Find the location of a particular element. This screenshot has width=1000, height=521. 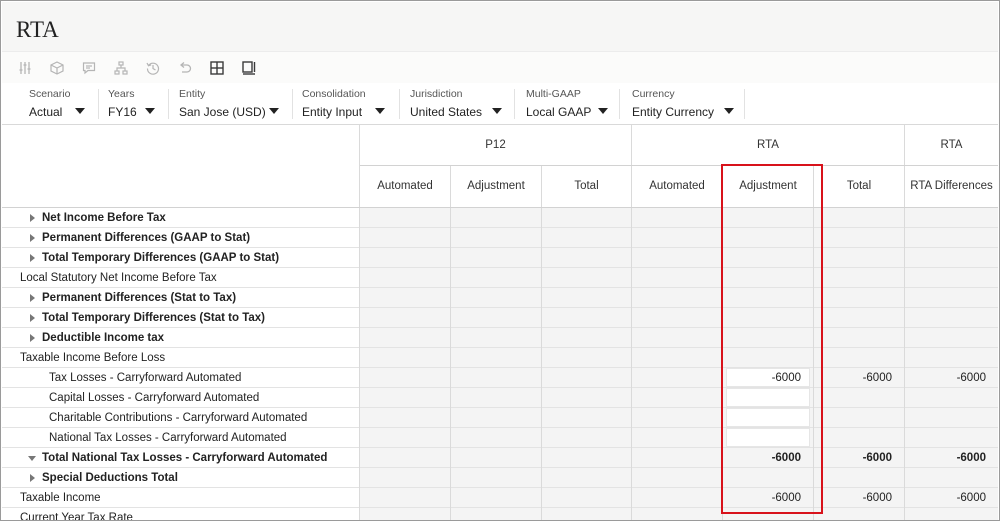

pov-multi-gaap: Multi-GAAP Local GAAP is located at coordinates (571, 105).